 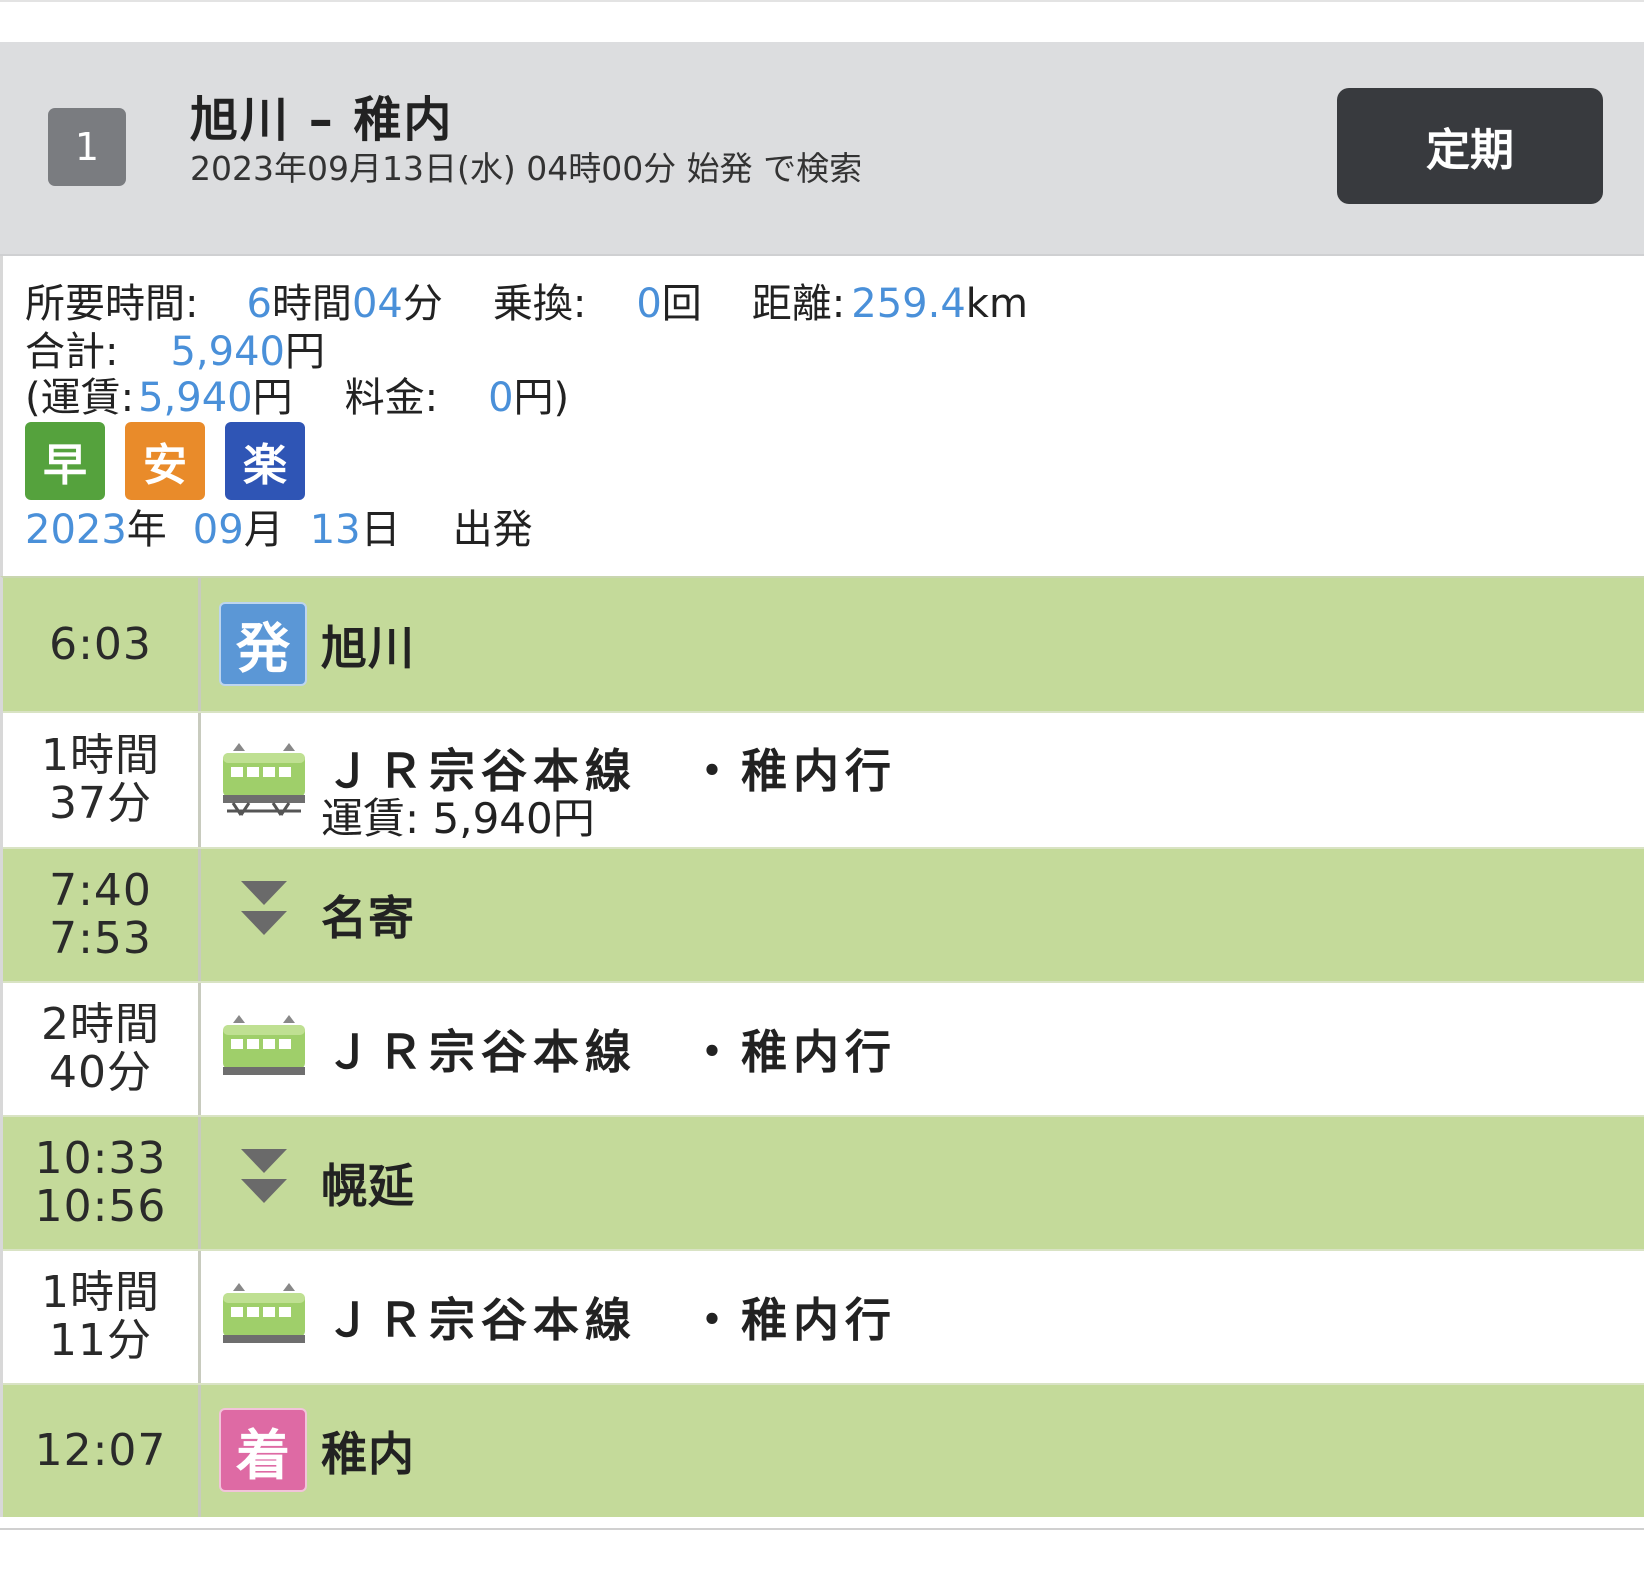 I want to click on duration-label: 所要時間:, so click(x=112, y=304).